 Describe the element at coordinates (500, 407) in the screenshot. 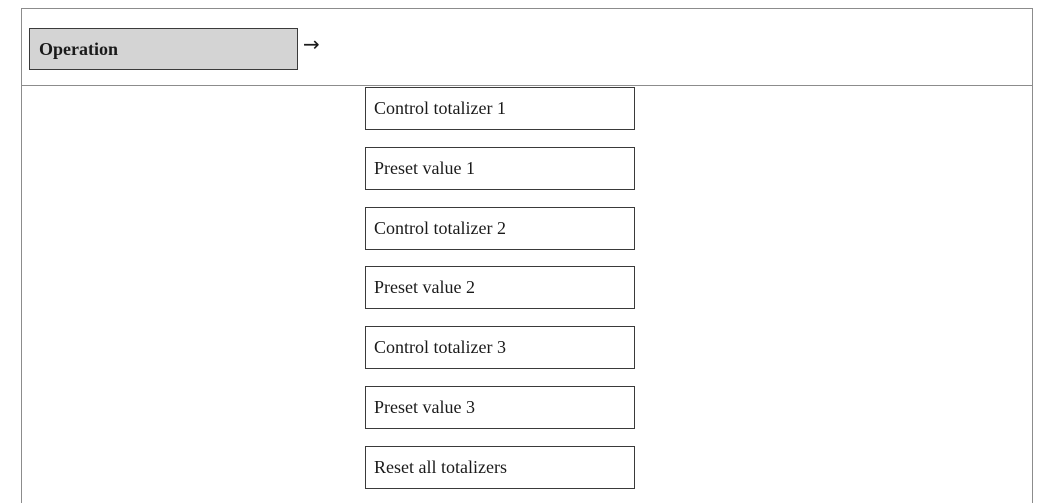

I see `item-preset-value-3: Preset value 3` at that location.